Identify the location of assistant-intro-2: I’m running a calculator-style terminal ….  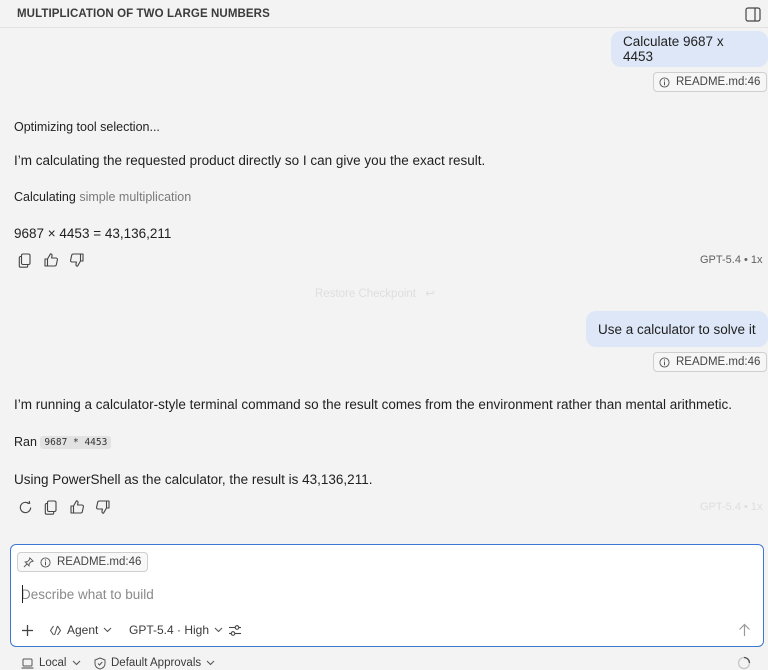
(373, 404).